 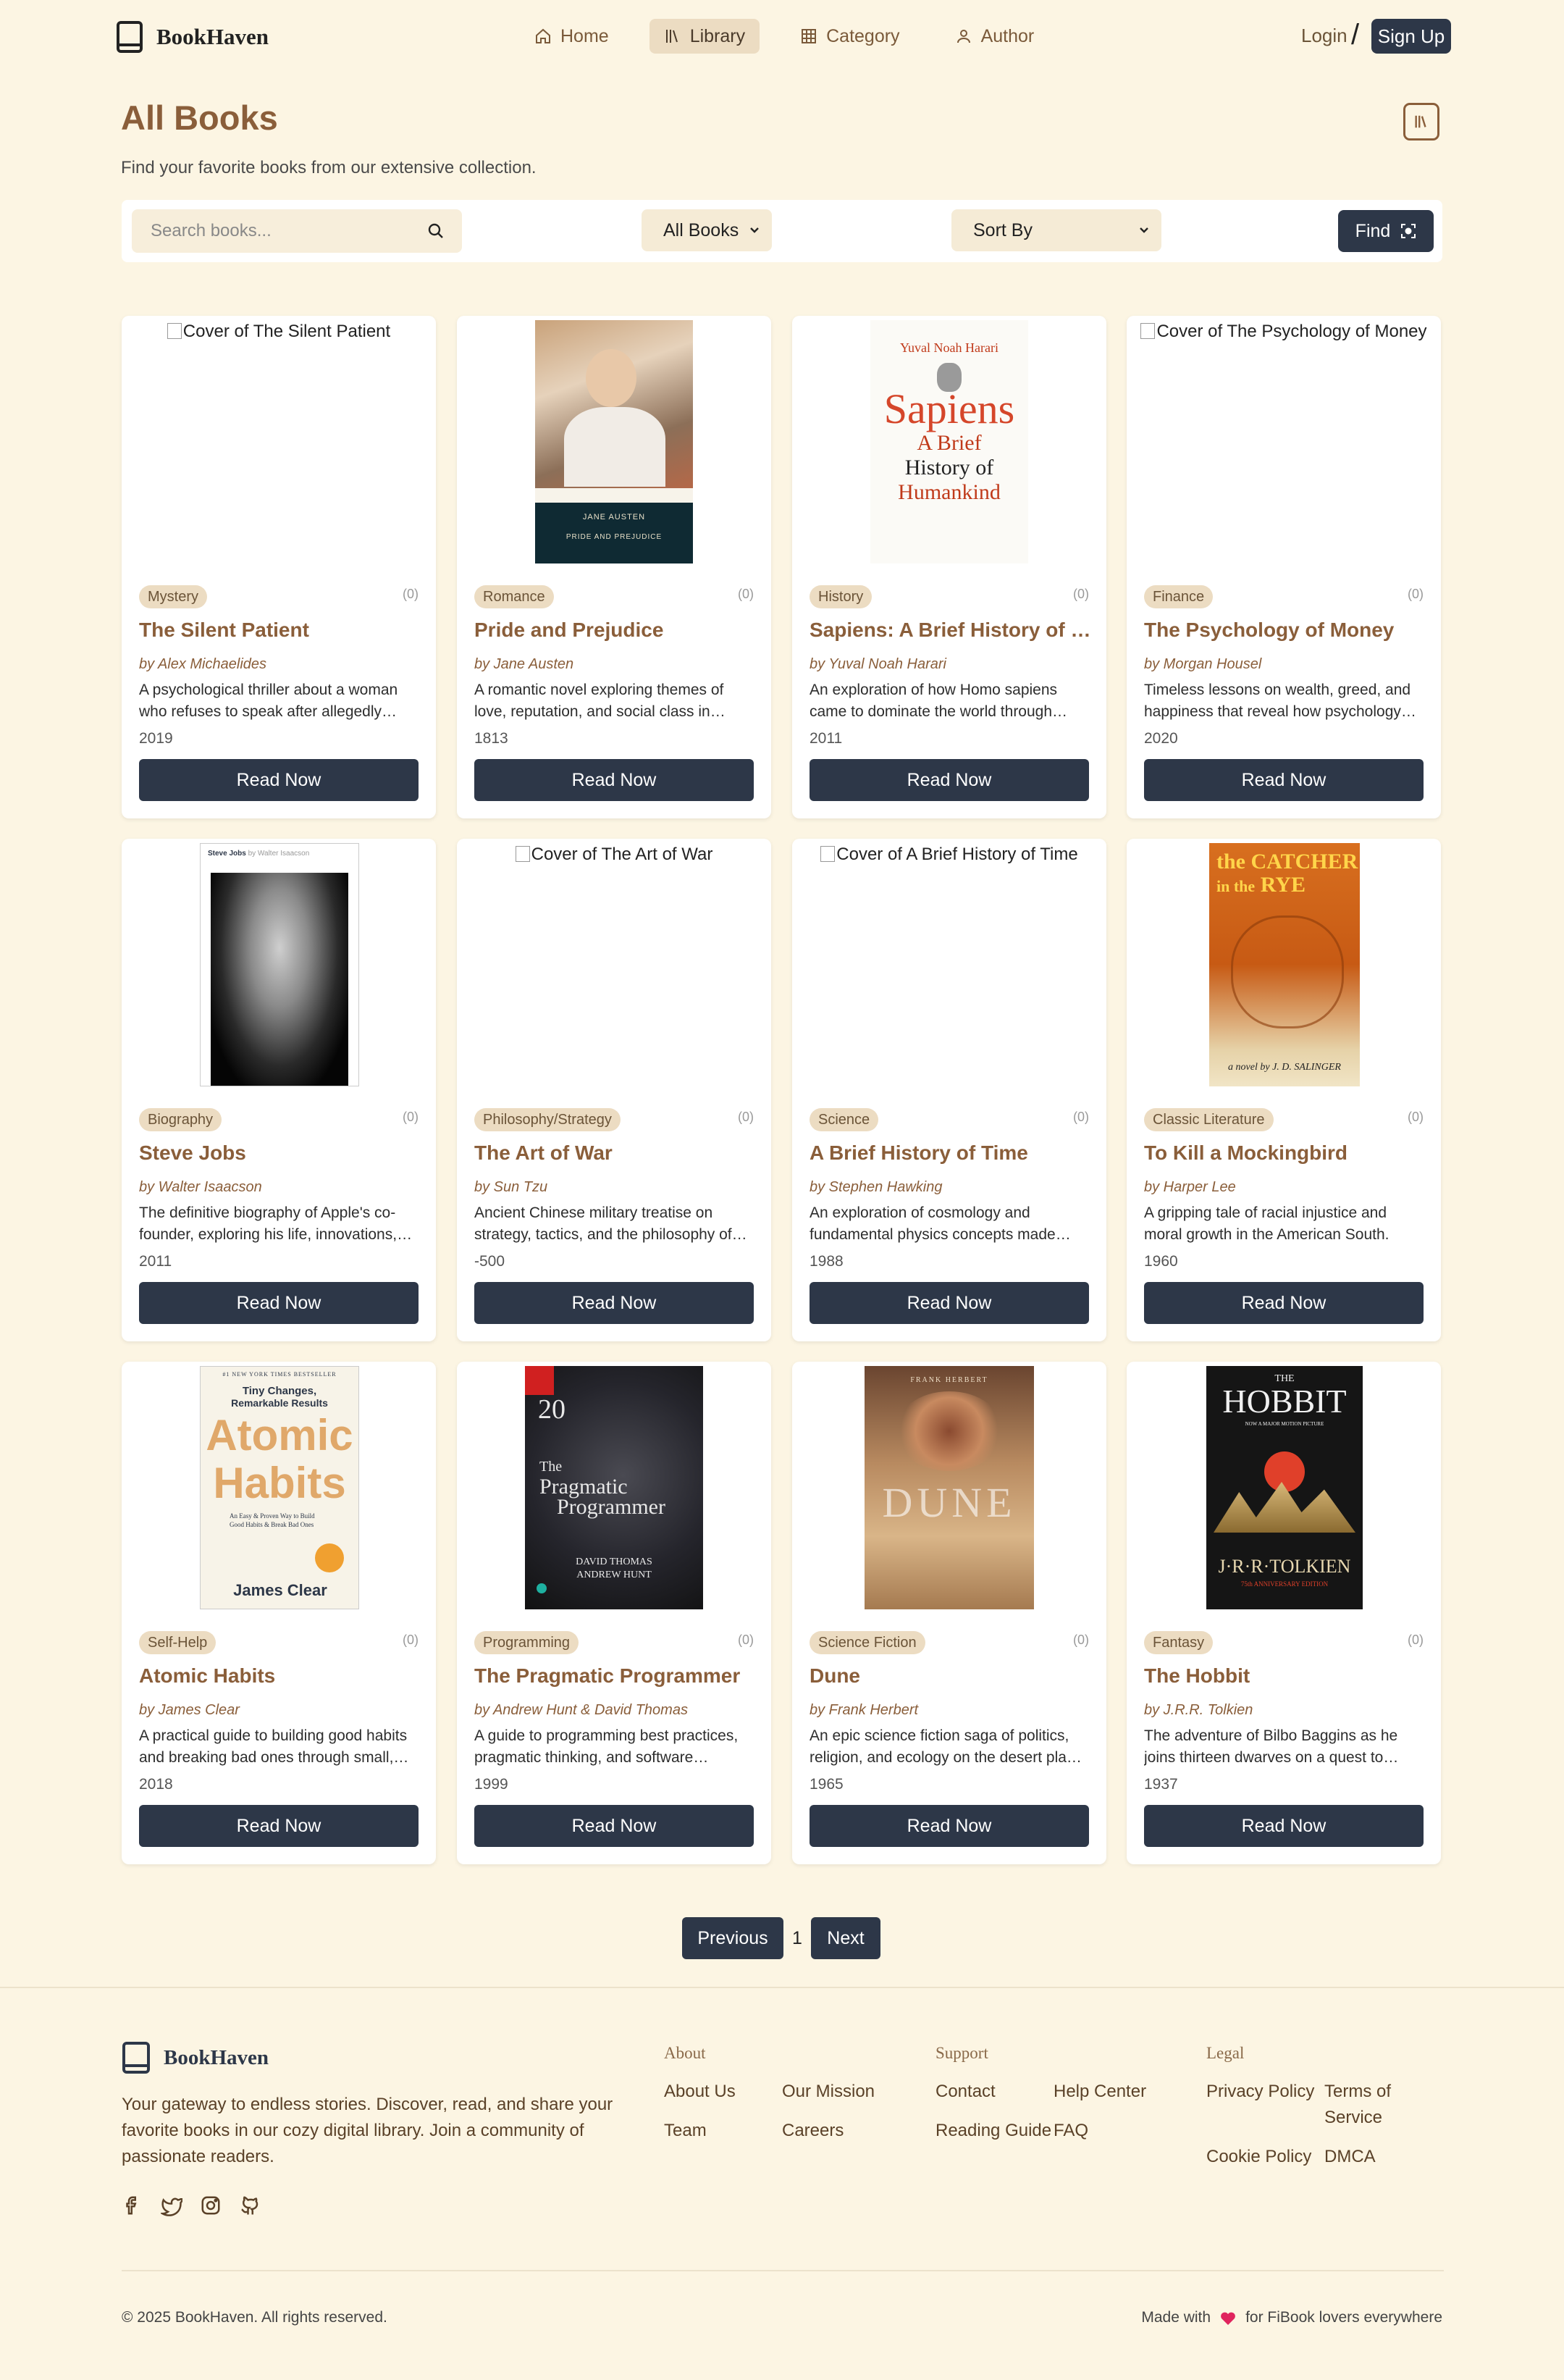 What do you see at coordinates (1284, 1584) in the screenshot?
I see `cover-edition: 75th ANNIVERSARY EDITION` at bounding box center [1284, 1584].